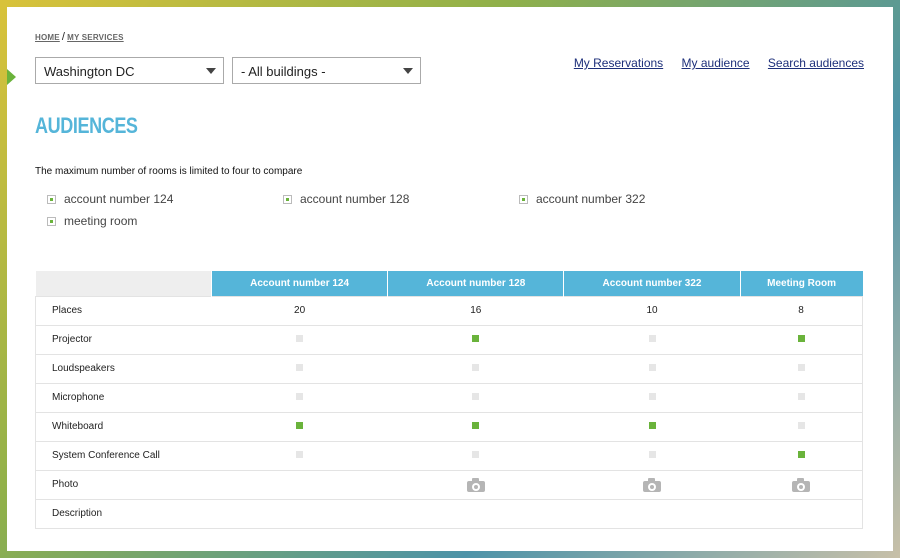  Describe the element at coordinates (119, 199) in the screenshot. I see `room-label: account number 124` at that location.